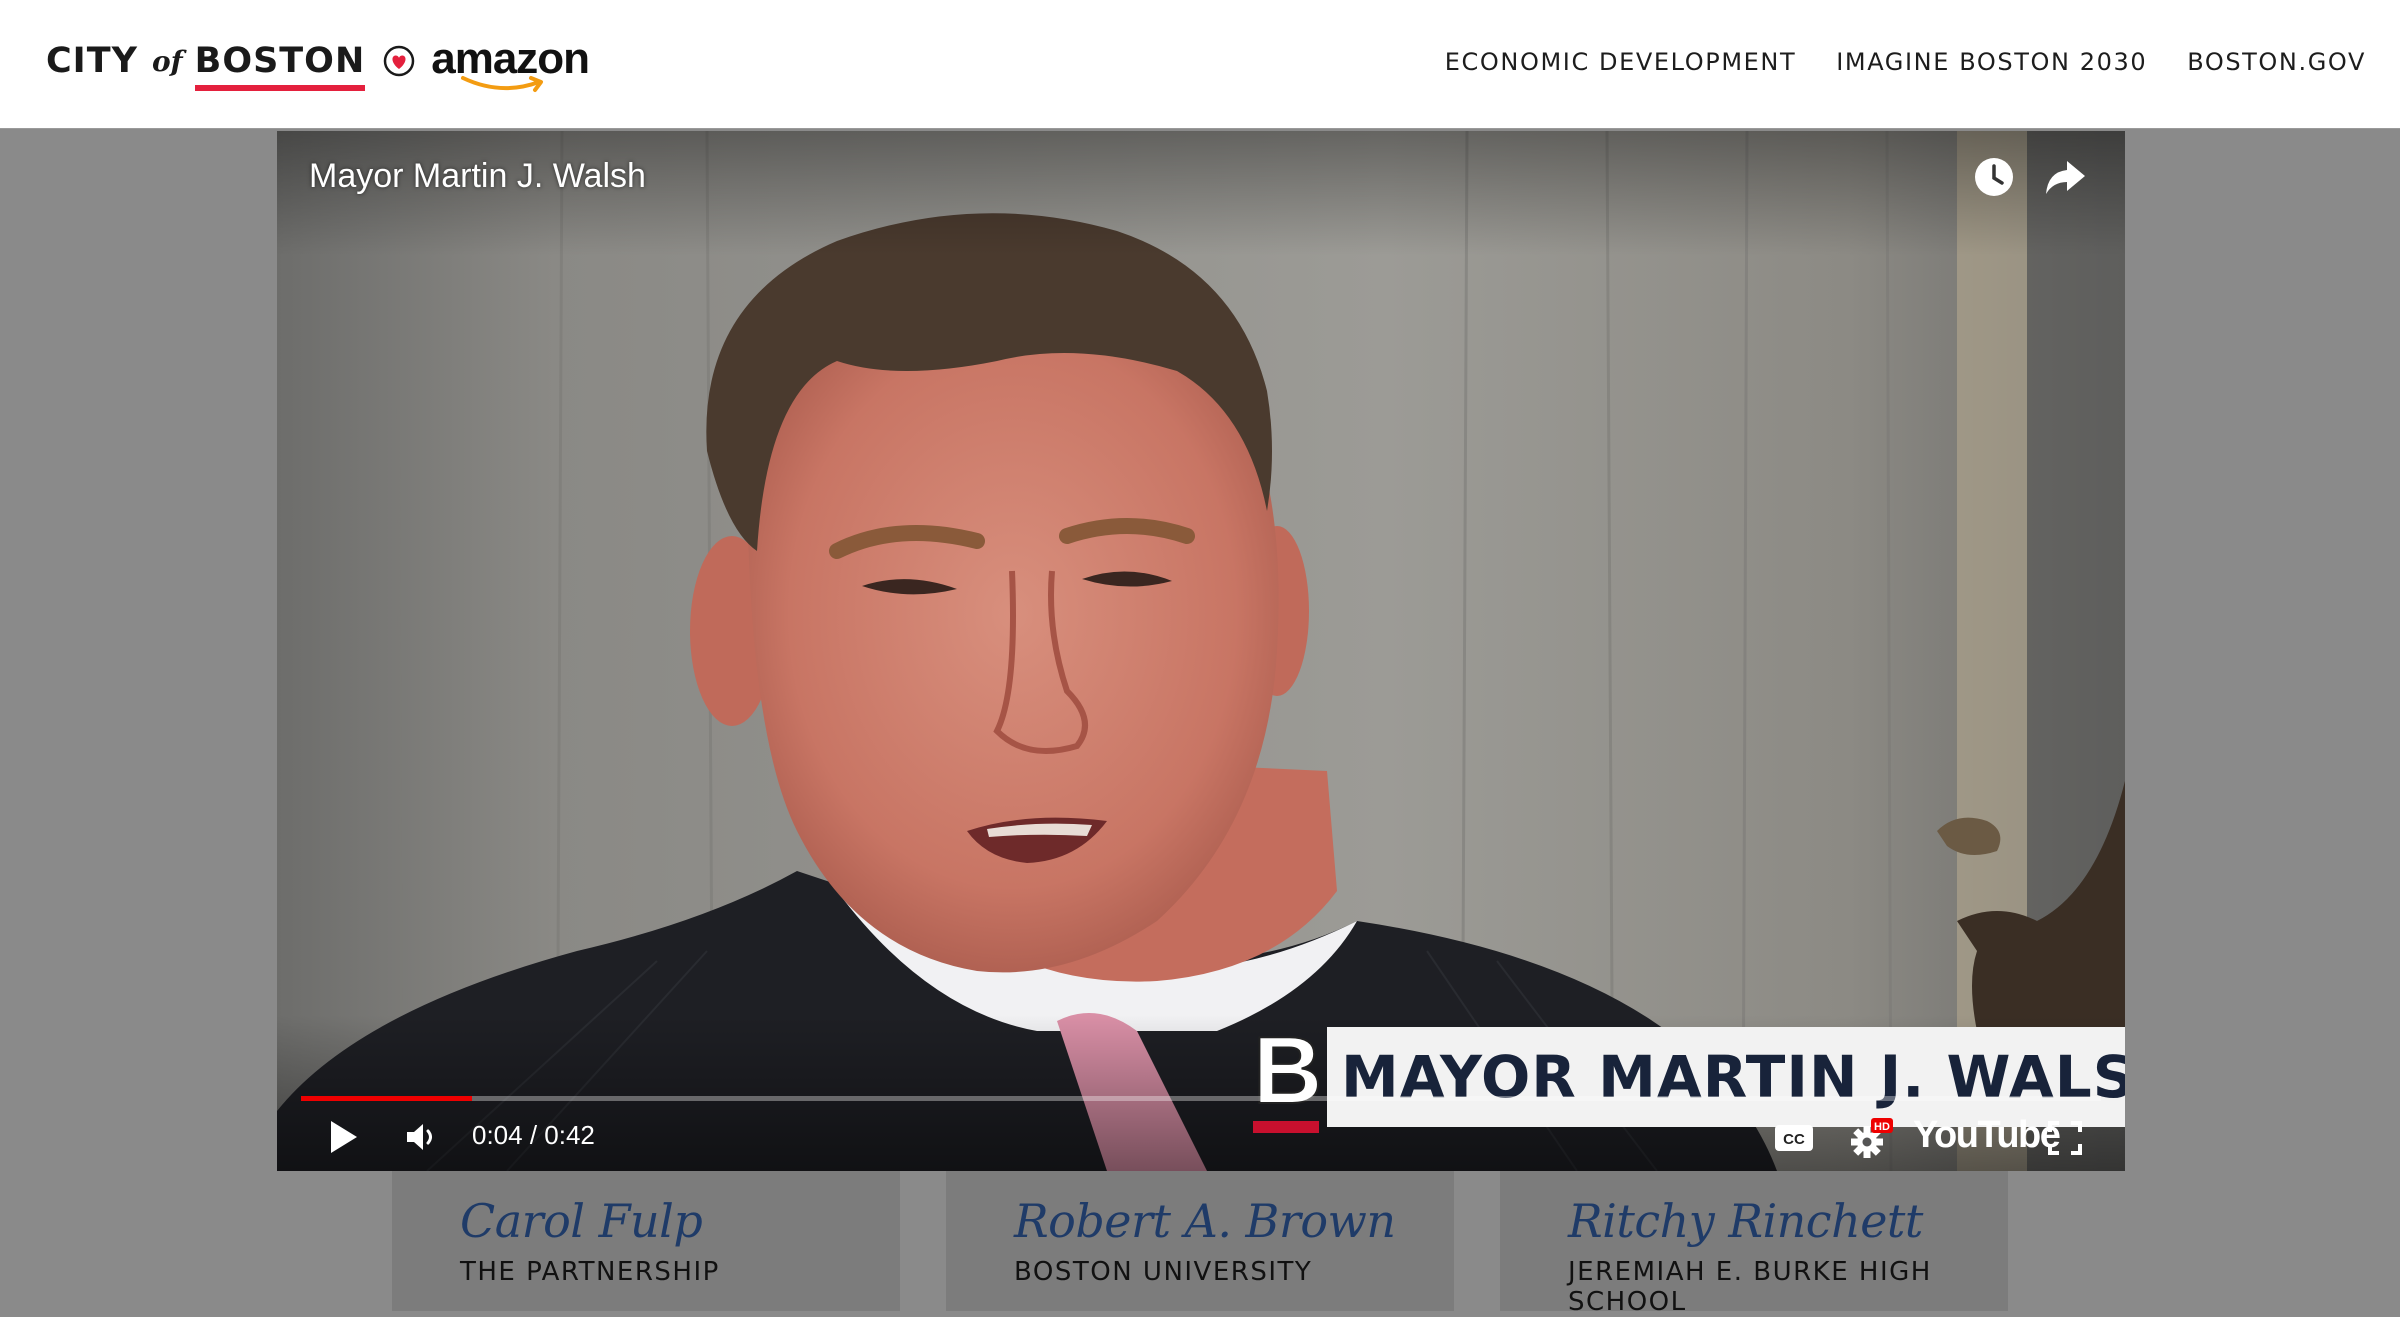 Image resolution: width=2400 pixels, height=1317 pixels. I want to click on nav-economic-development: ECONOMIC DEVELOPMENT, so click(1620, 62).